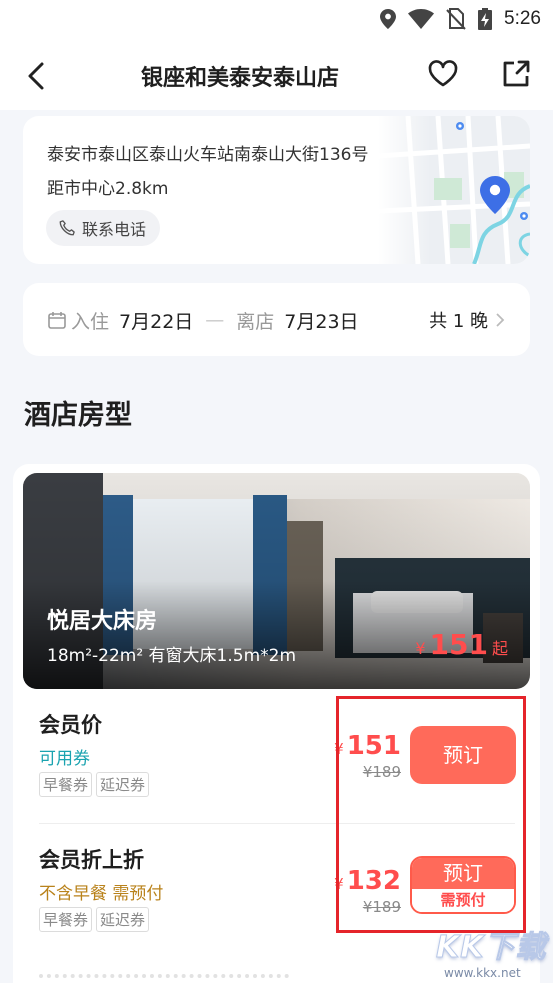 This screenshot has width=553, height=983. I want to click on rate-subtitle: 可用券, so click(64, 759).